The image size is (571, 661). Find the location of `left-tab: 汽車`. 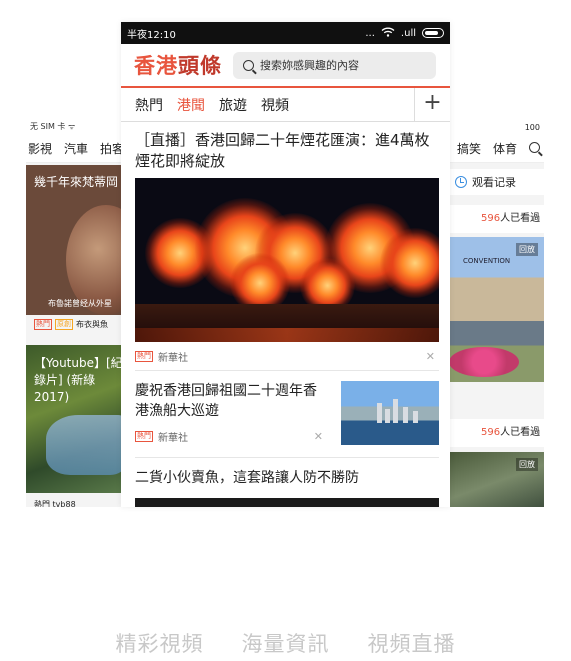

left-tab: 汽車 is located at coordinates (76, 148).